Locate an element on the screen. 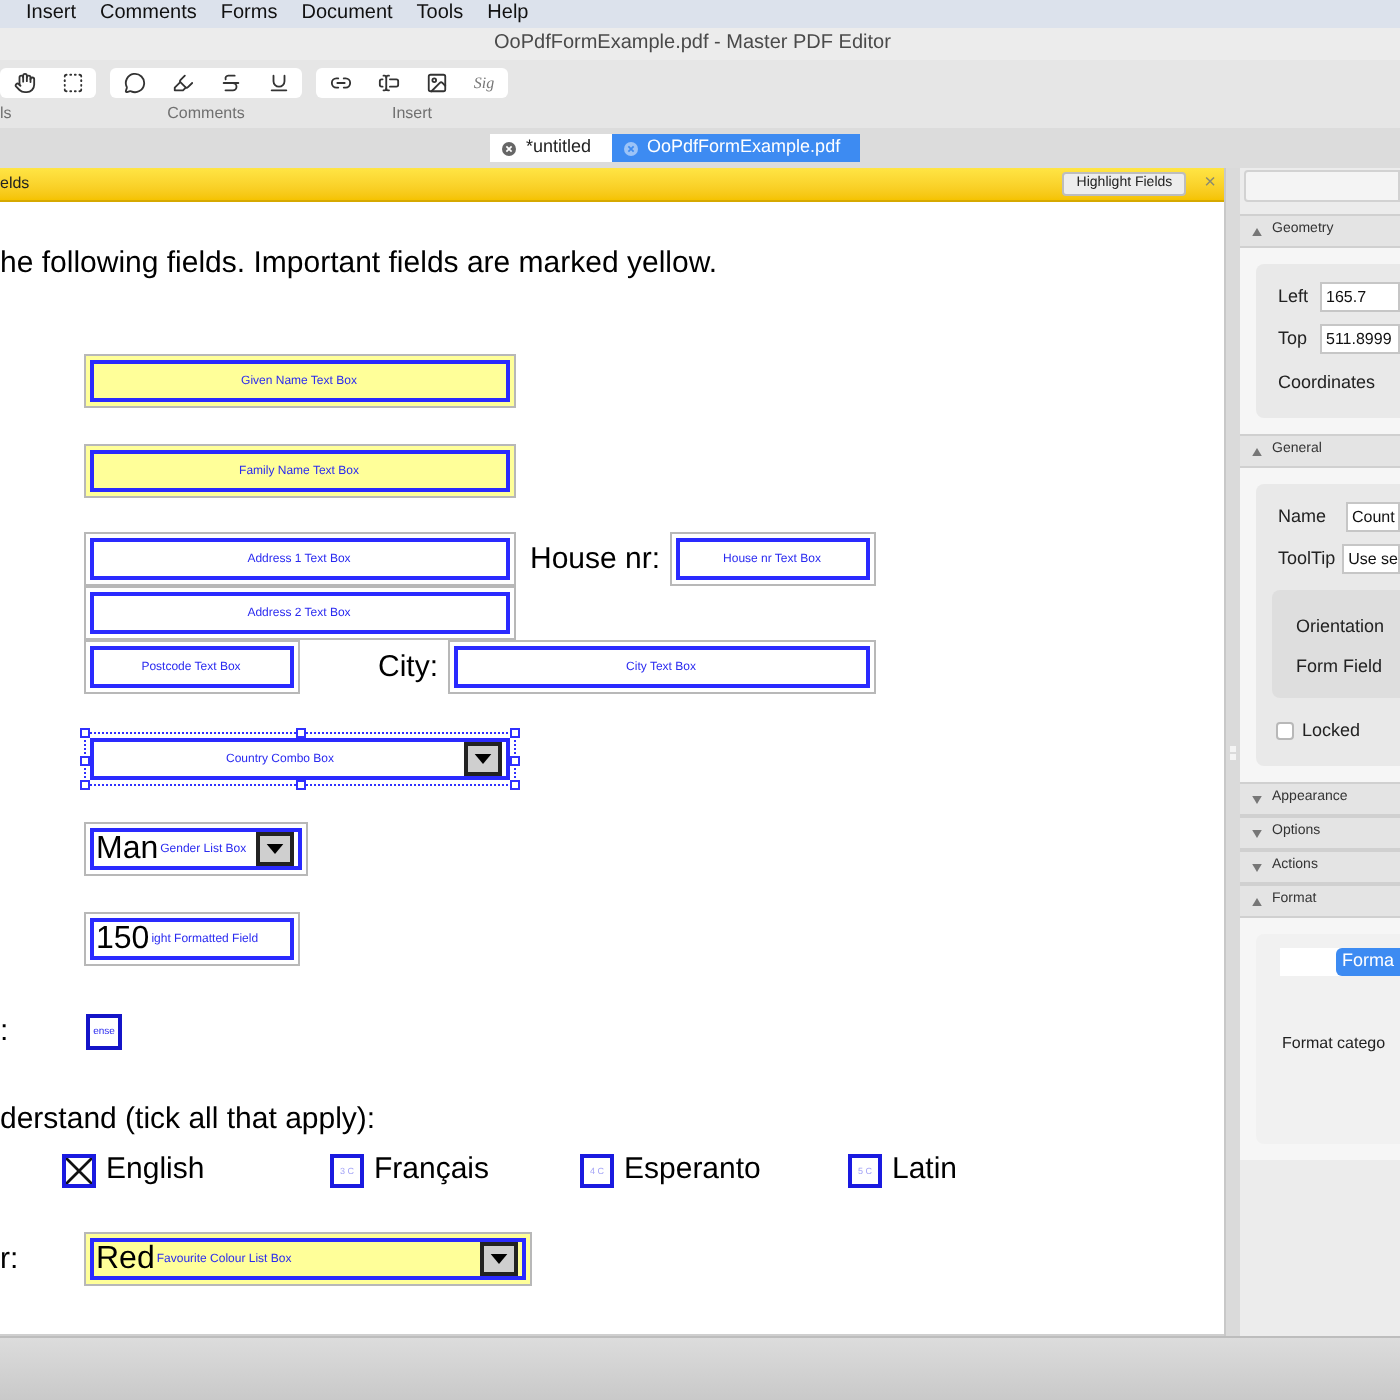 The width and height of the screenshot is (1400, 1400). section-note: Coordinates is located at coordinates (1328, 382).